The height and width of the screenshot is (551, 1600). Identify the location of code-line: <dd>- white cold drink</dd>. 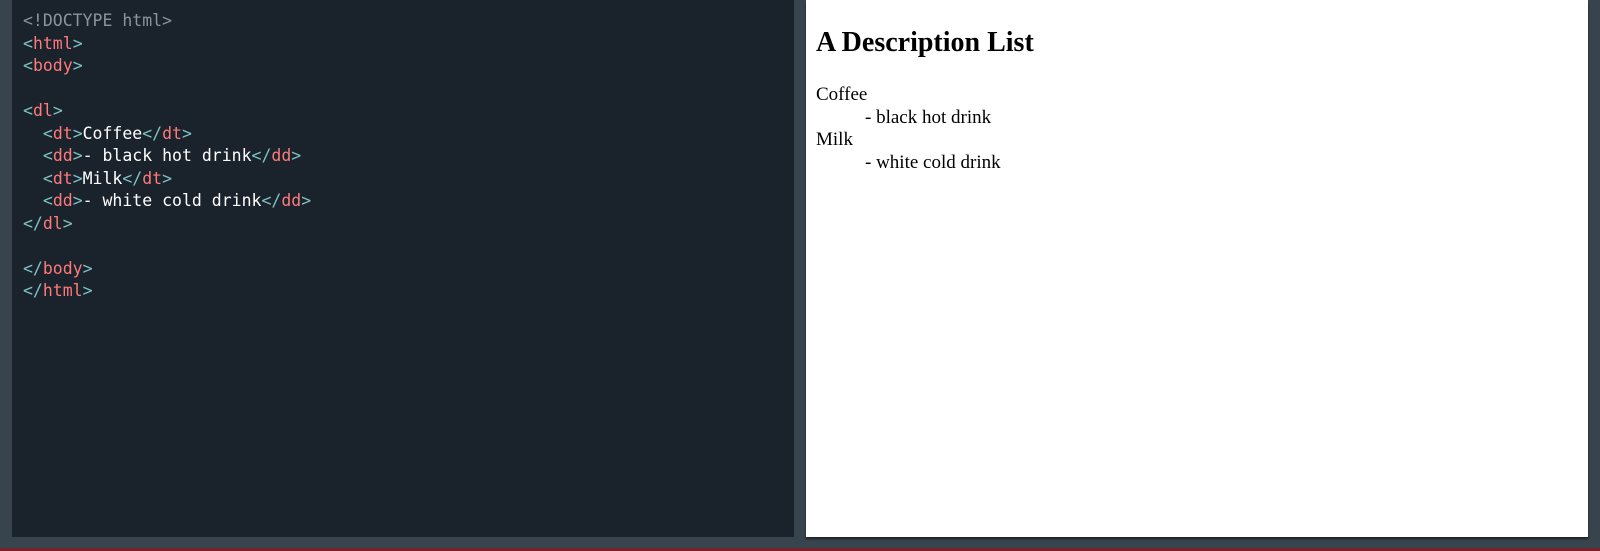
(408, 201).